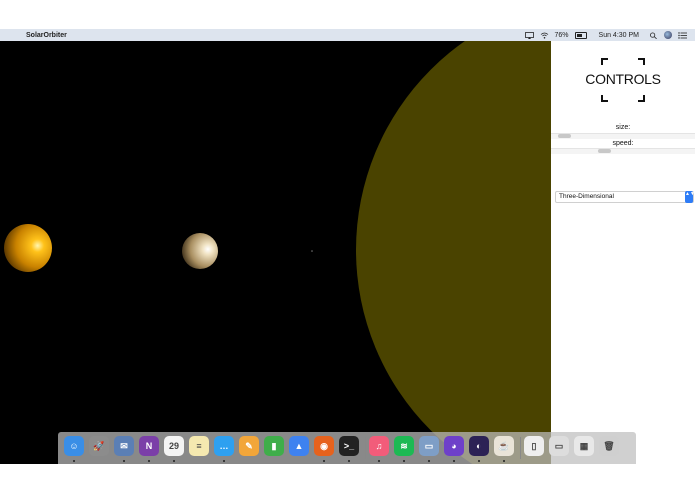 The image size is (695, 494). I want to click on screenshot-file-icon: ▦, so click(584, 446).